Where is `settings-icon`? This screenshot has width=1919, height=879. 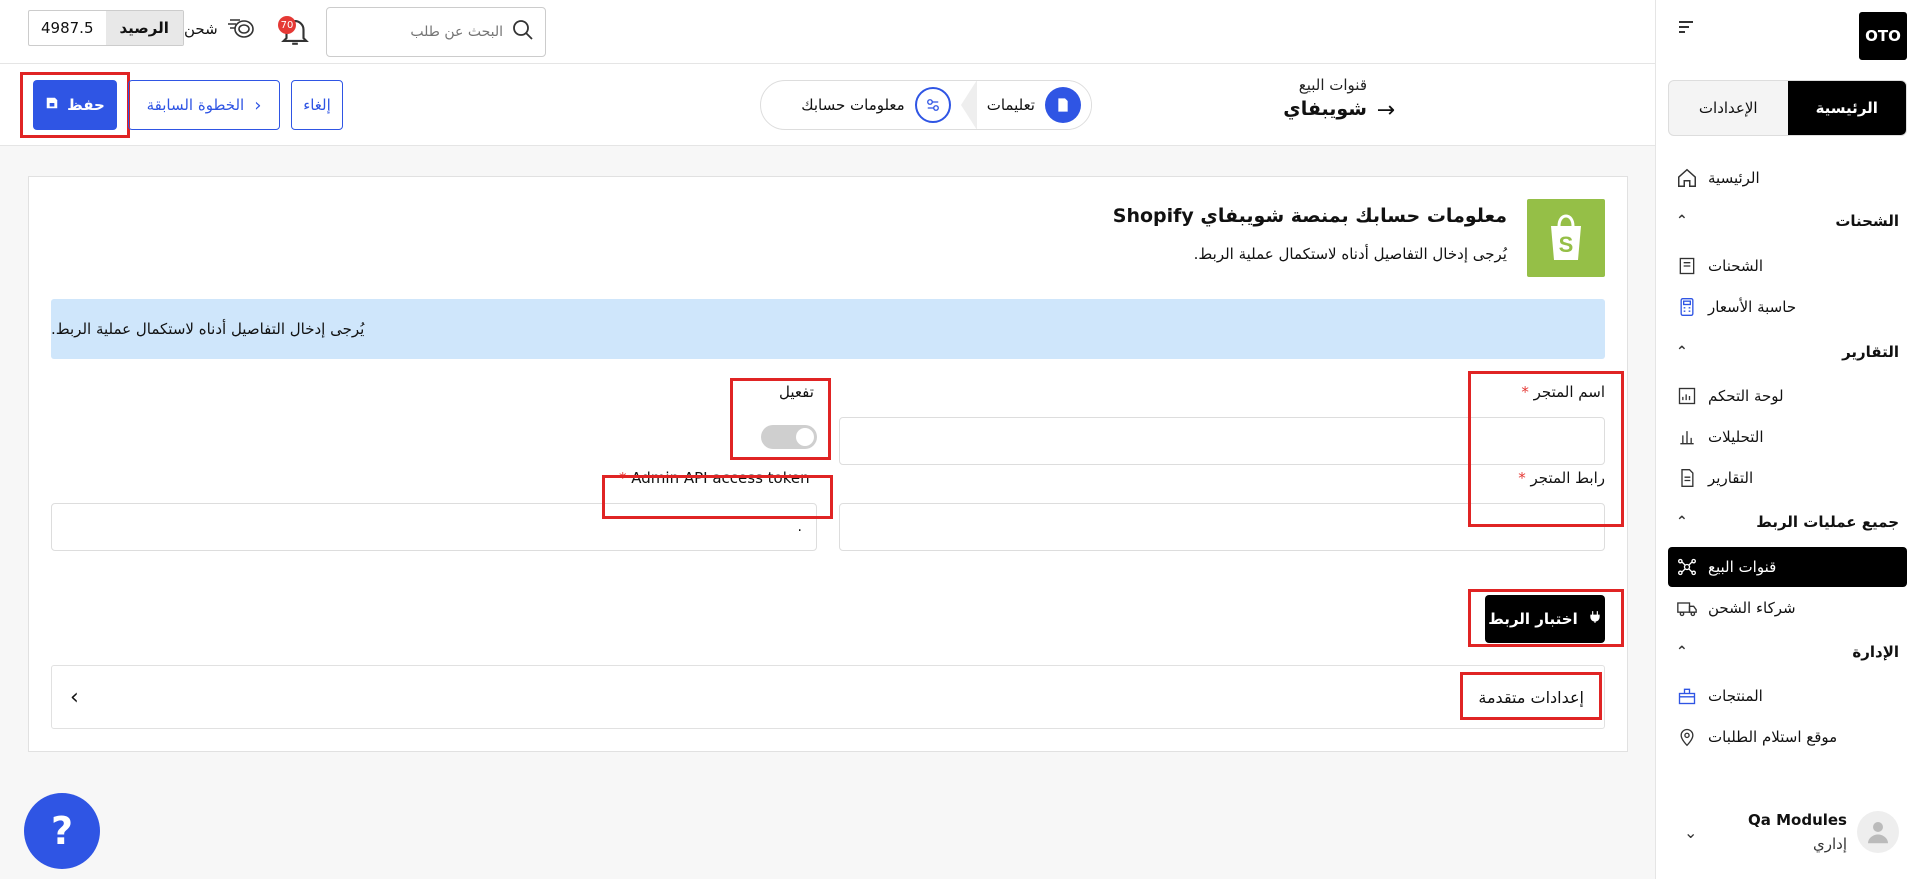
settings-icon is located at coordinates (932, 105).